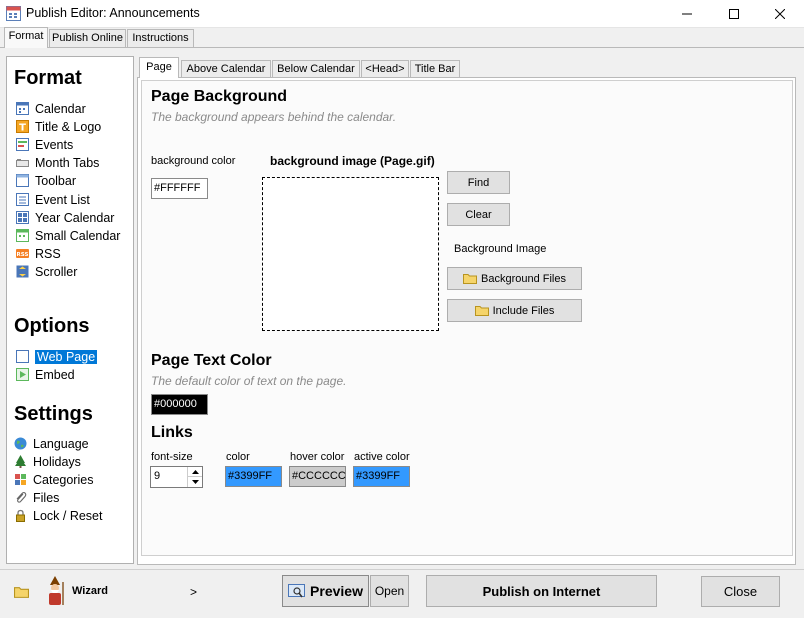 This screenshot has height=618, width=804. I want to click on categories-icon, so click(20, 479).